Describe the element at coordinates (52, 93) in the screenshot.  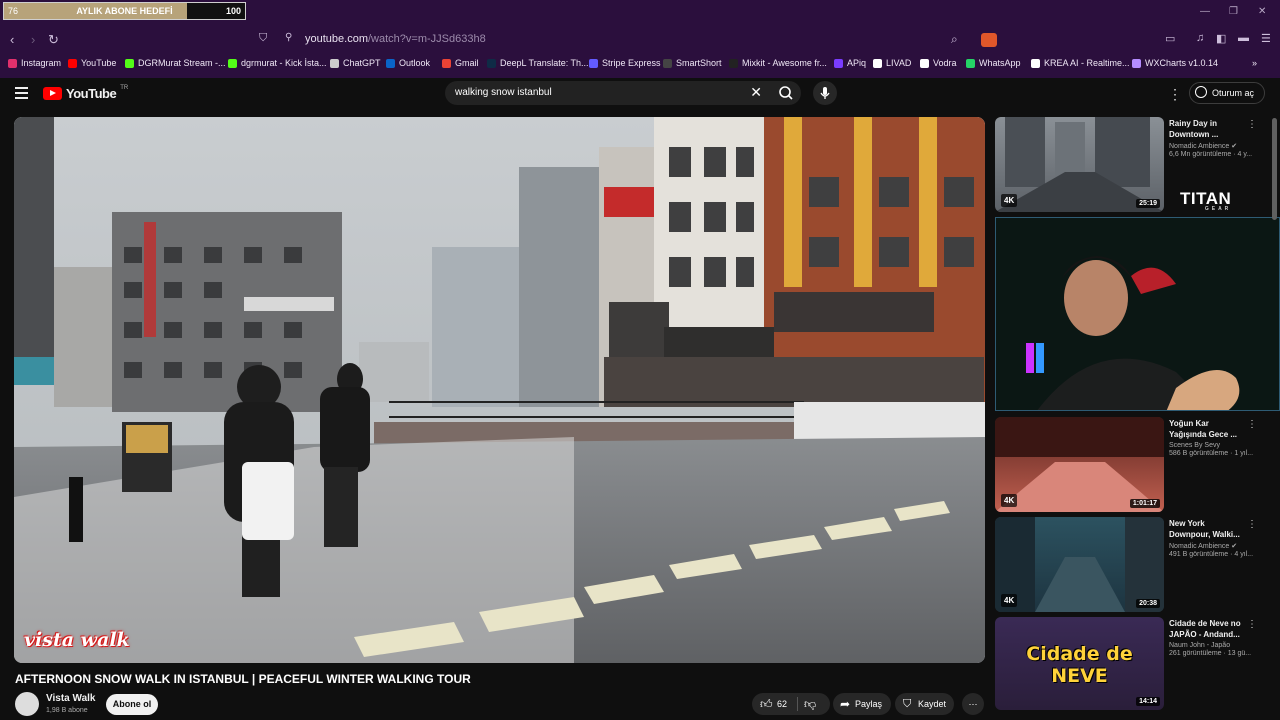
I see `youtube-play-icon` at that location.